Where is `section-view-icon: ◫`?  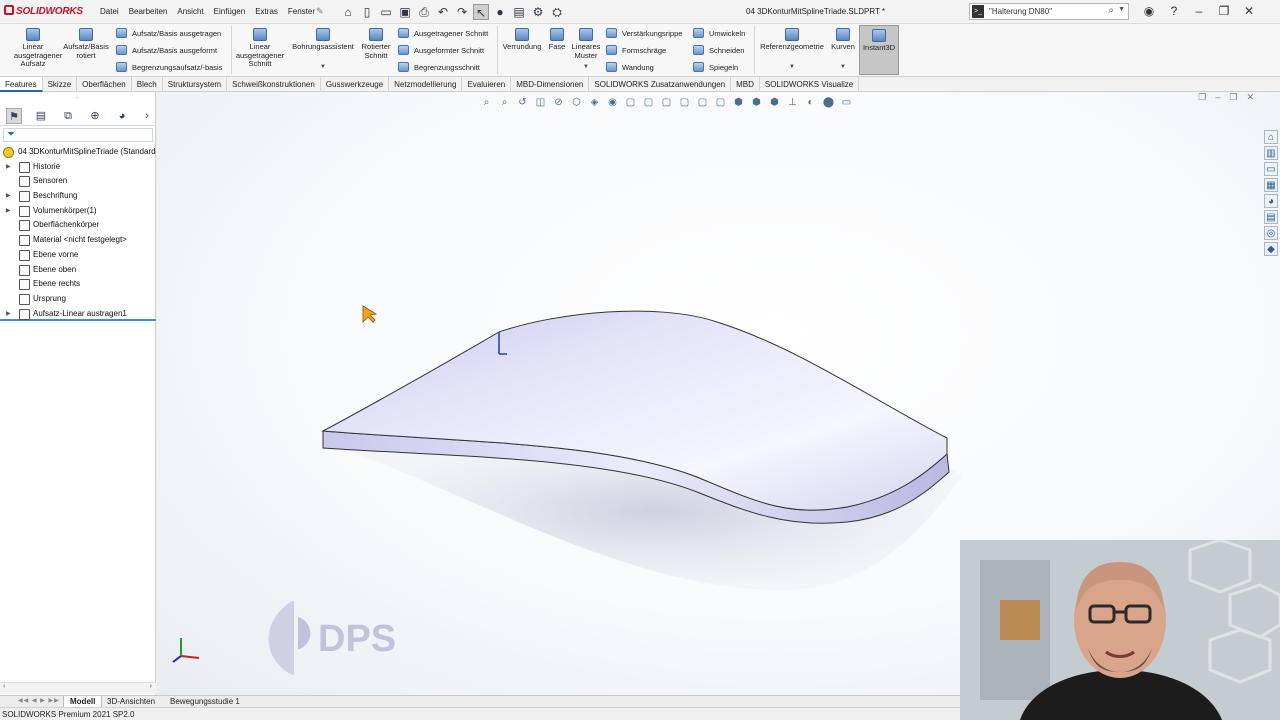 section-view-icon: ◫ is located at coordinates (540, 102).